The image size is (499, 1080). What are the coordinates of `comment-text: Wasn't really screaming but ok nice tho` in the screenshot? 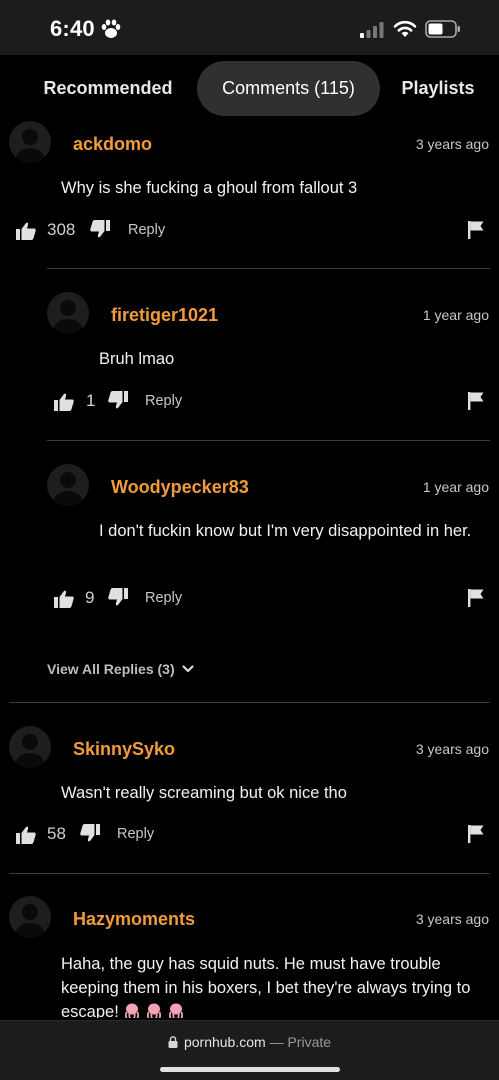 It's located at (204, 793).